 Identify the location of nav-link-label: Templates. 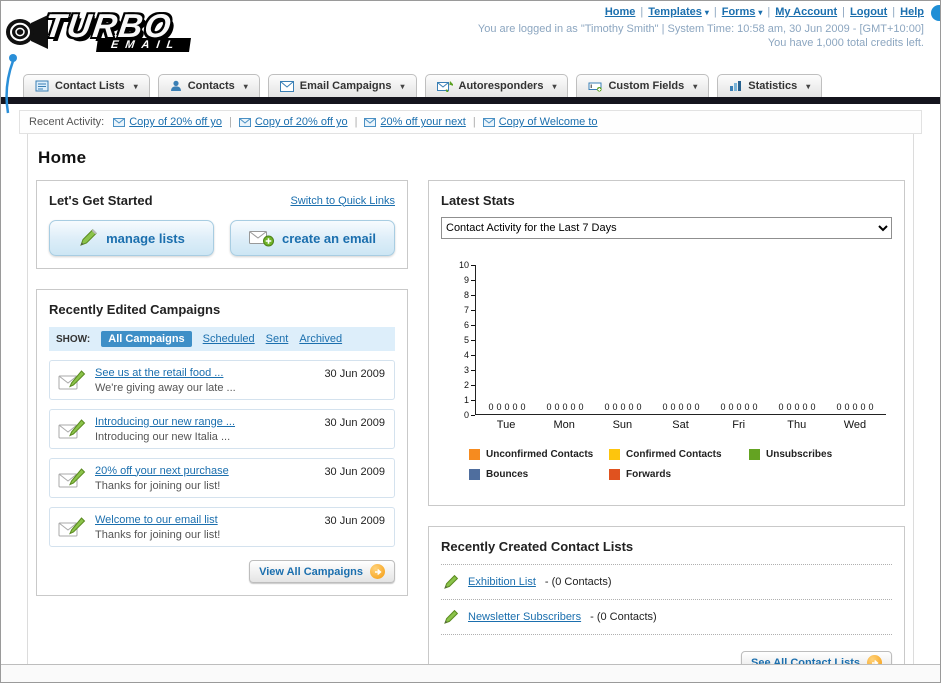
(675, 12).